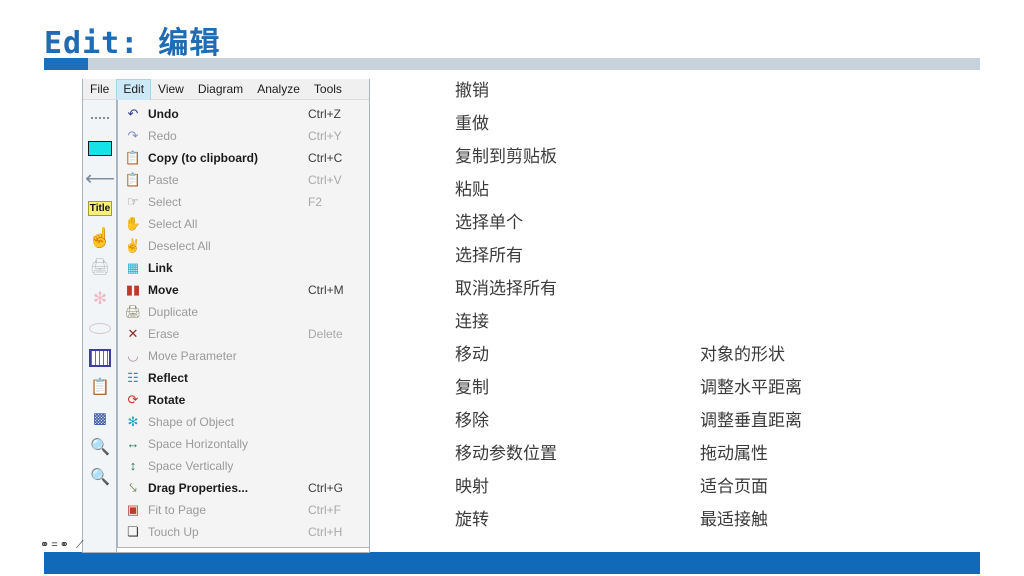  Describe the element at coordinates (133, 465) in the screenshot. I see `space-vertically-icon: ↕` at that location.